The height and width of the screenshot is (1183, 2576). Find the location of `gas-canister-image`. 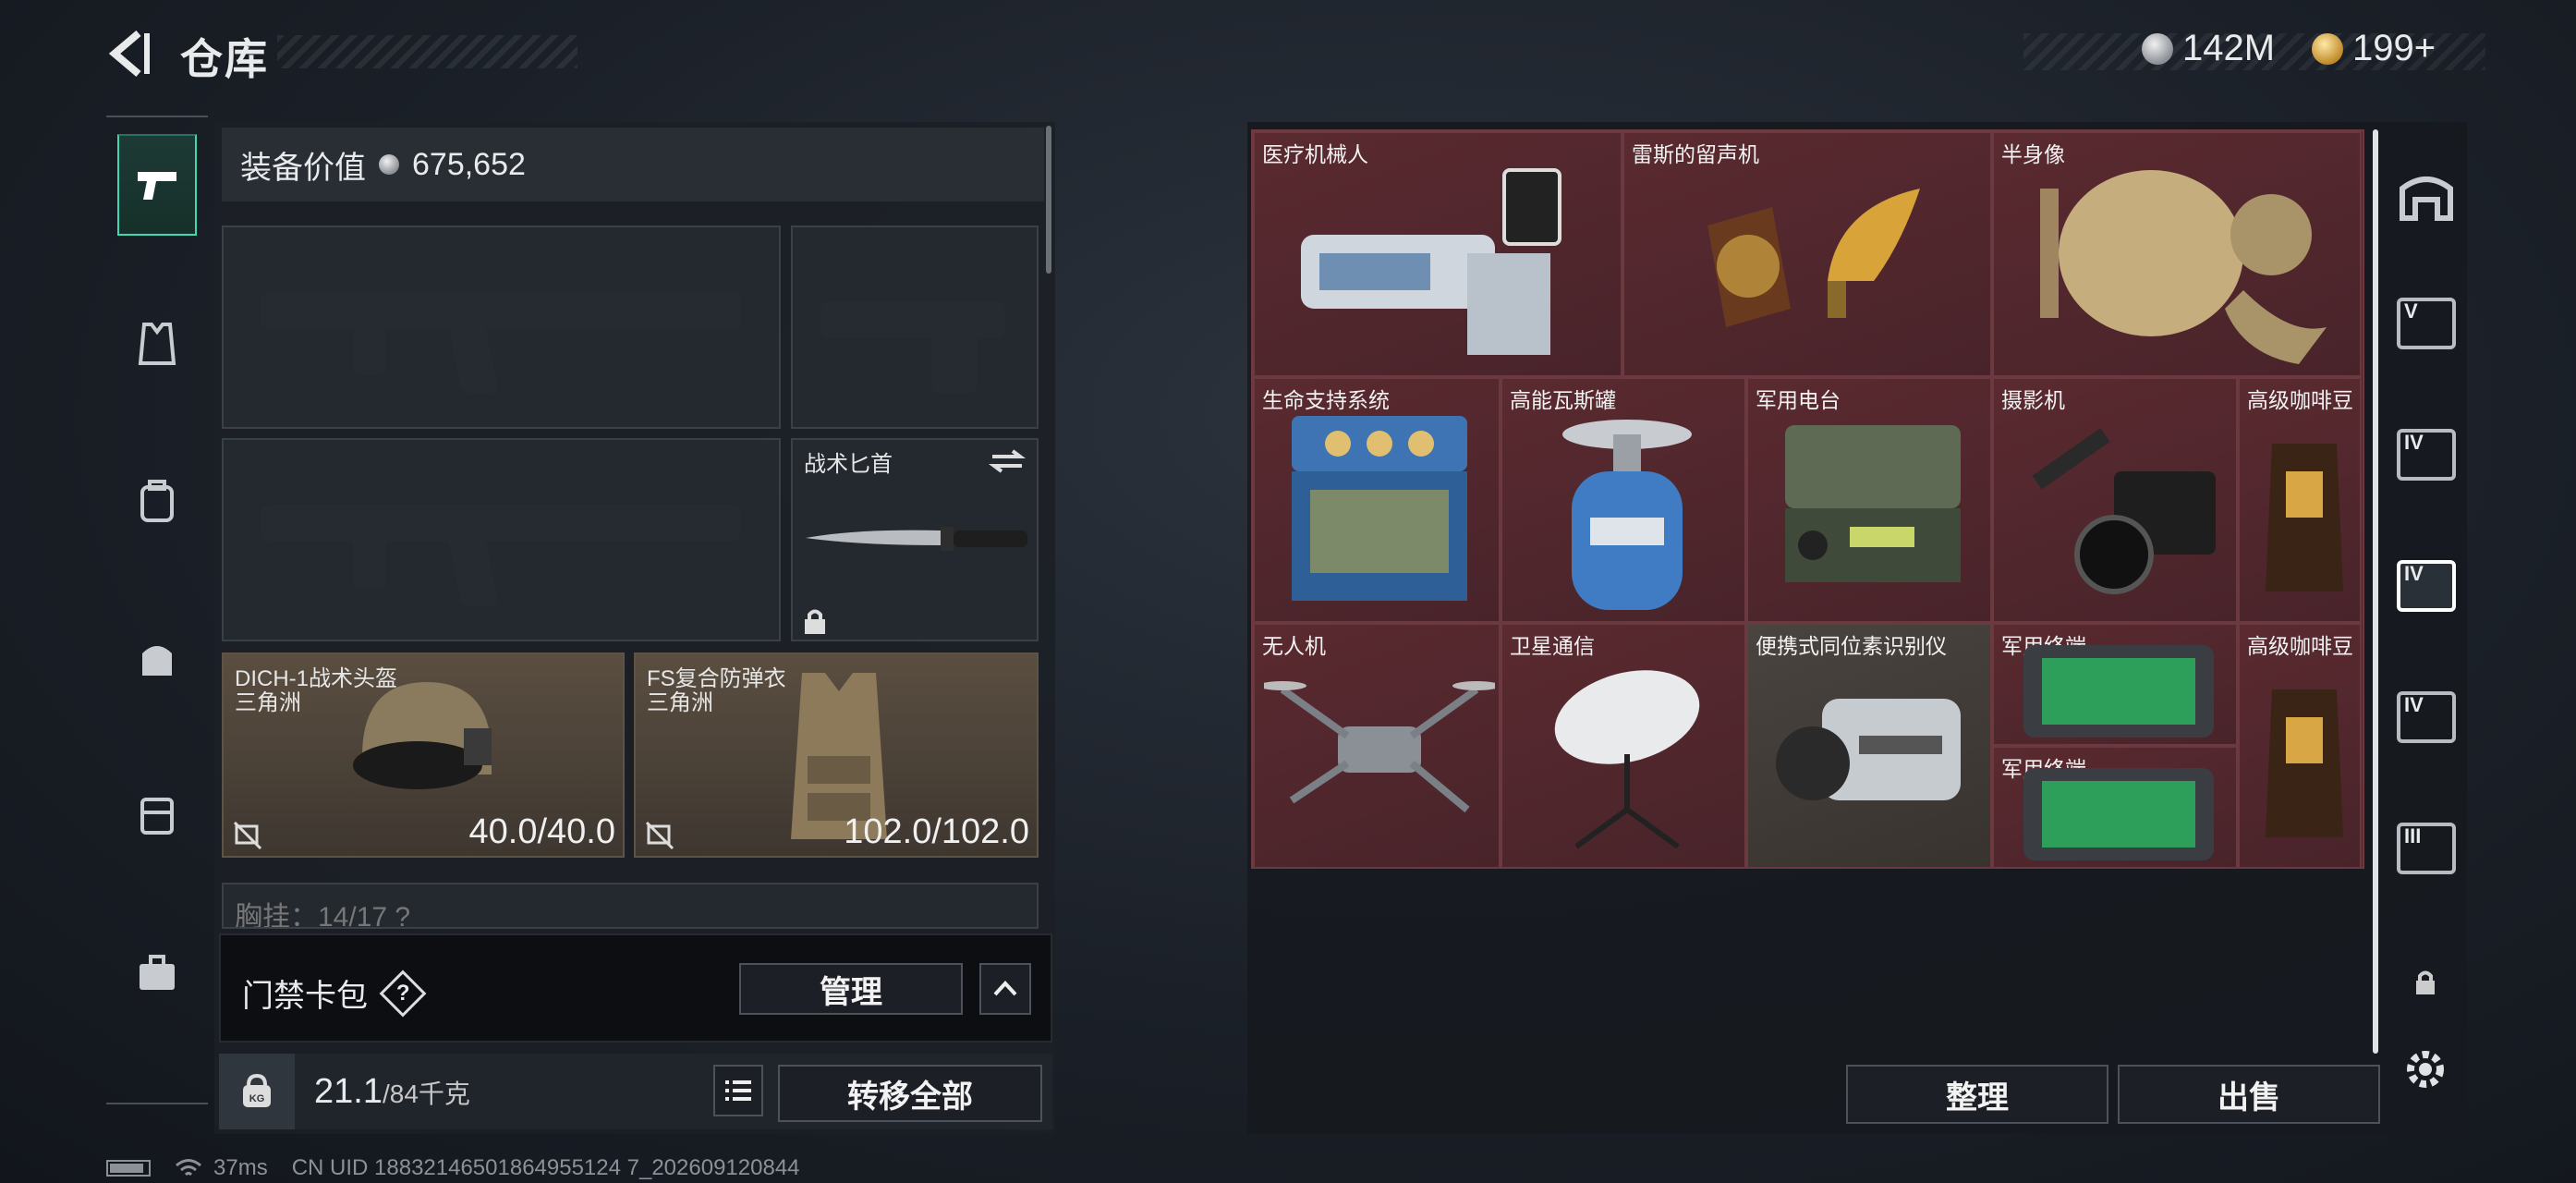

gas-canister-image is located at coordinates (1627, 515).